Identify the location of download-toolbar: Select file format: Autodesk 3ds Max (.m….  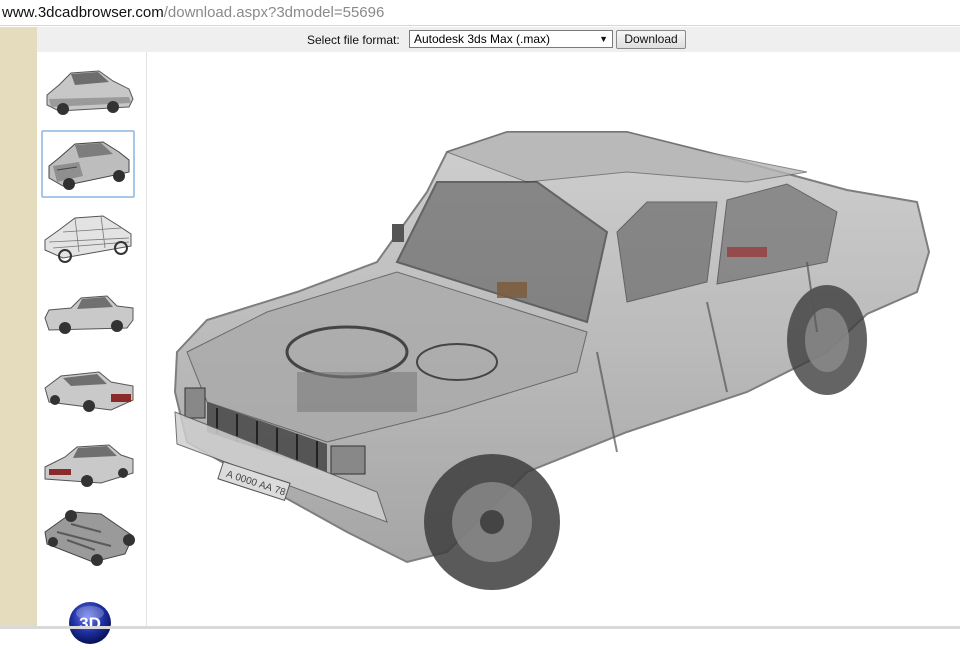
(498, 39).